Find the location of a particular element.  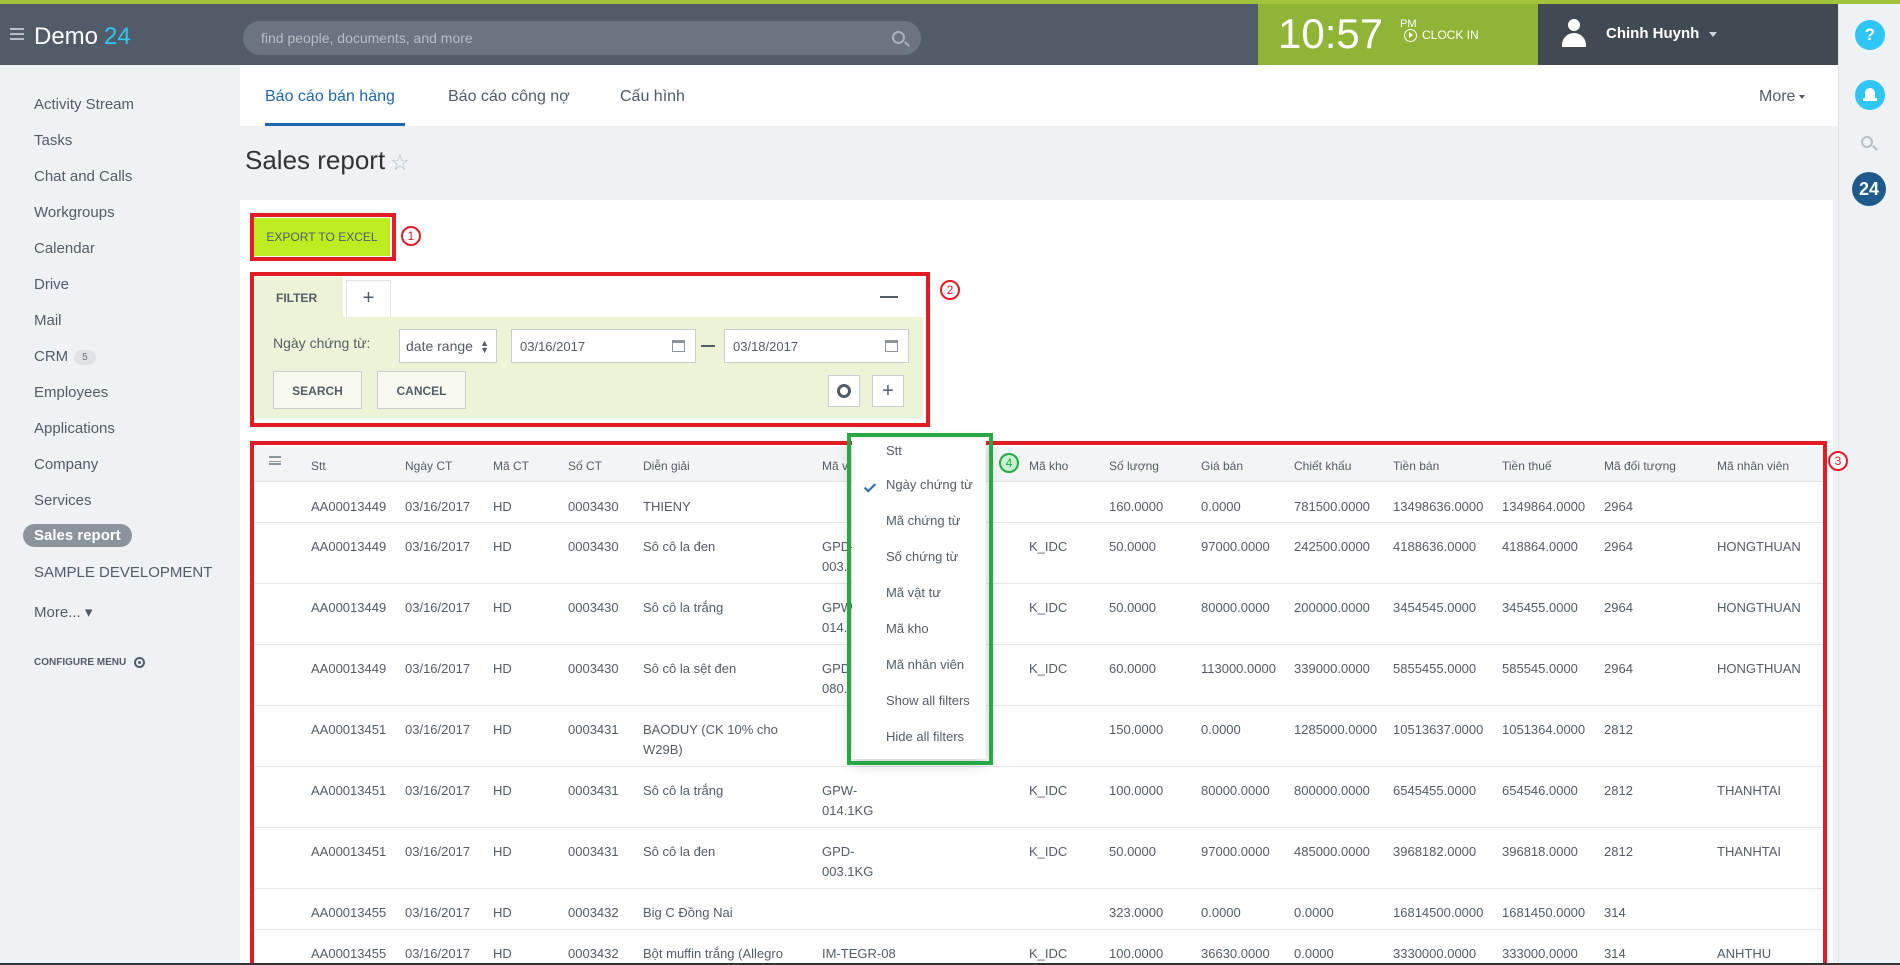

filter-field-label: Ngày chứng từ: is located at coordinates (322, 343).